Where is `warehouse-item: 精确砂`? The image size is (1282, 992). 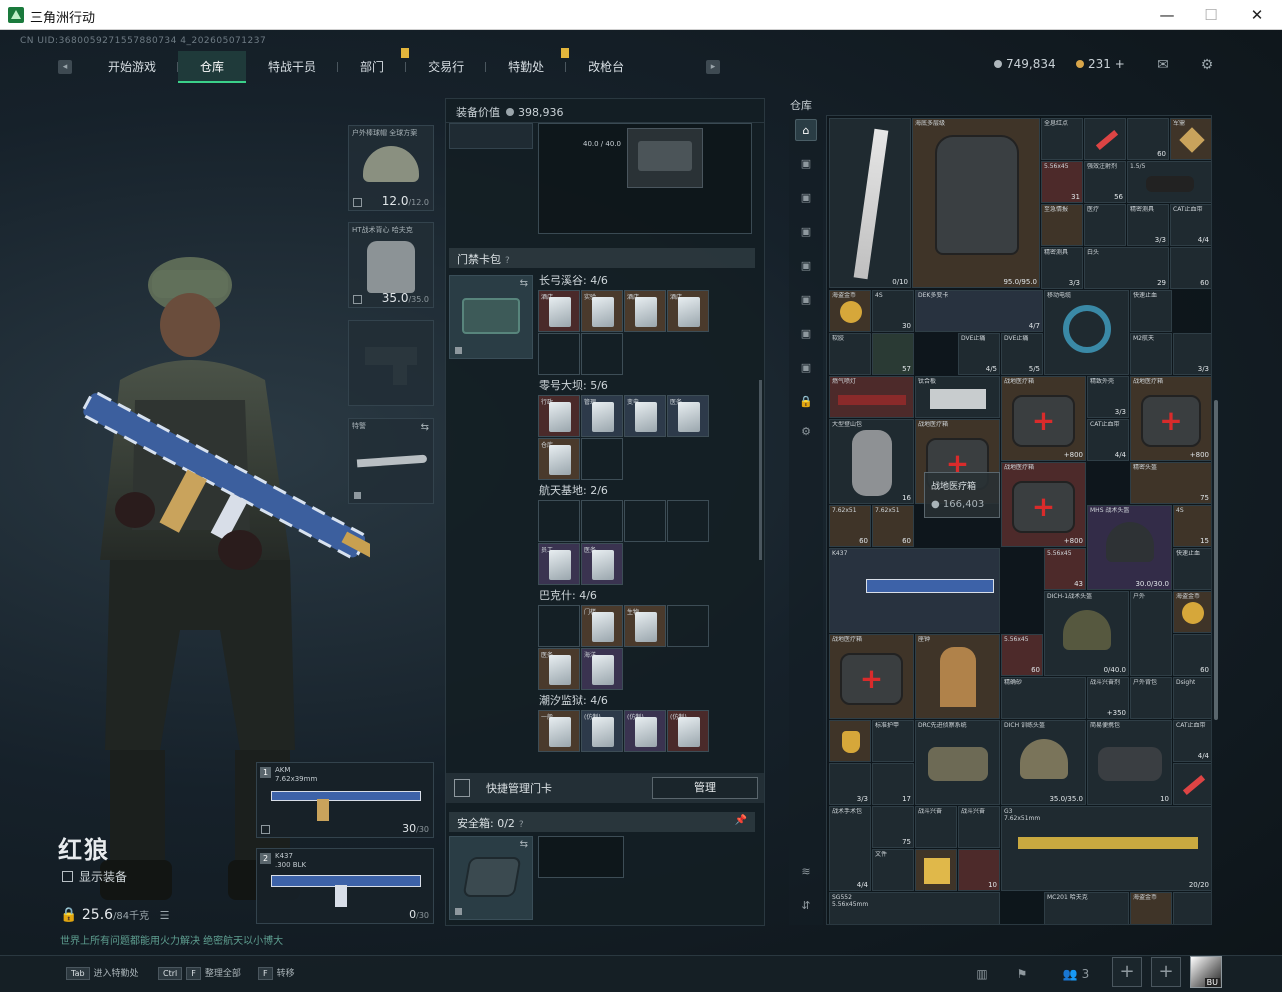 warehouse-item: 精确砂 is located at coordinates (1043, 698).